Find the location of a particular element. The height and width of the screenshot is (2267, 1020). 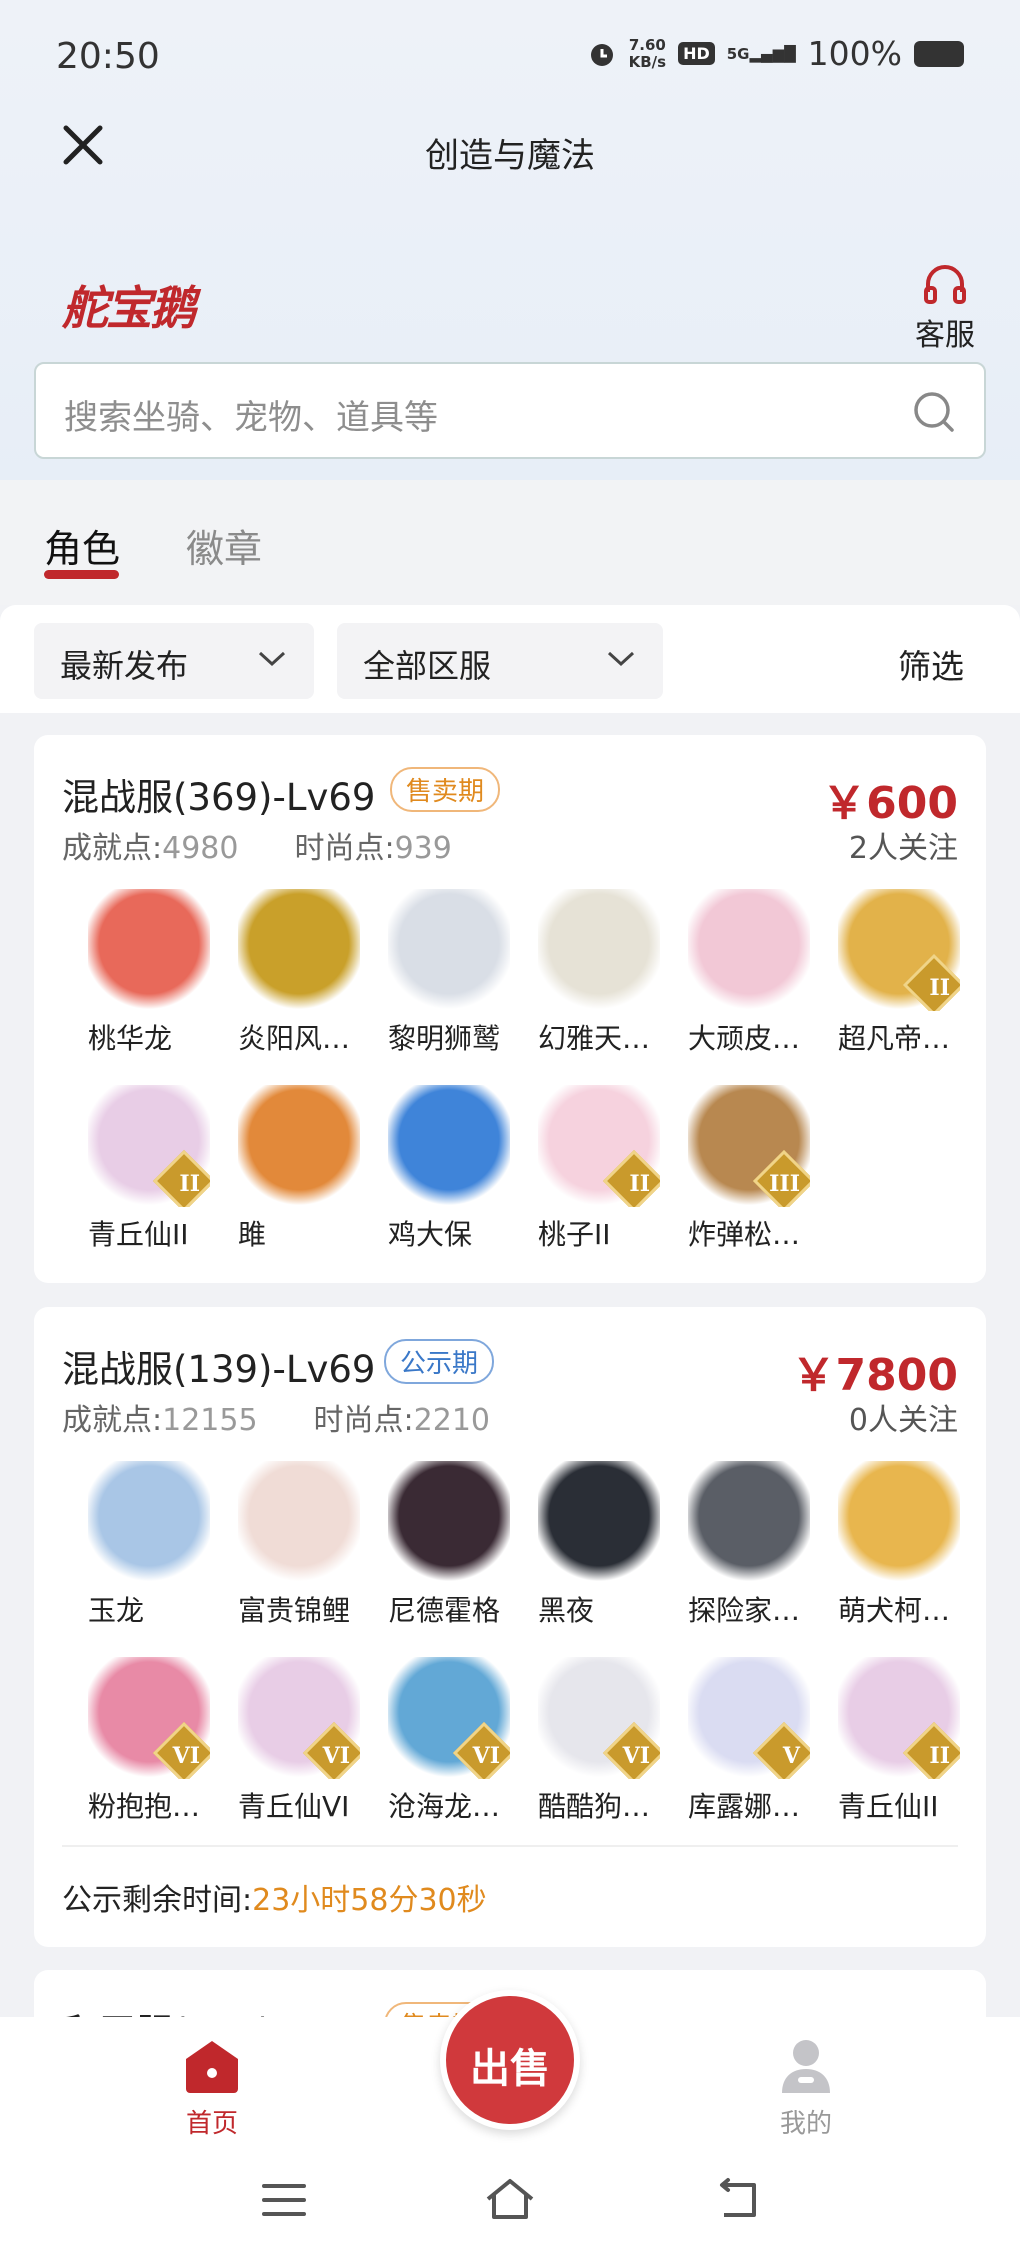

item-thumbnail: 桃华龙 is located at coordinates (149, 973).